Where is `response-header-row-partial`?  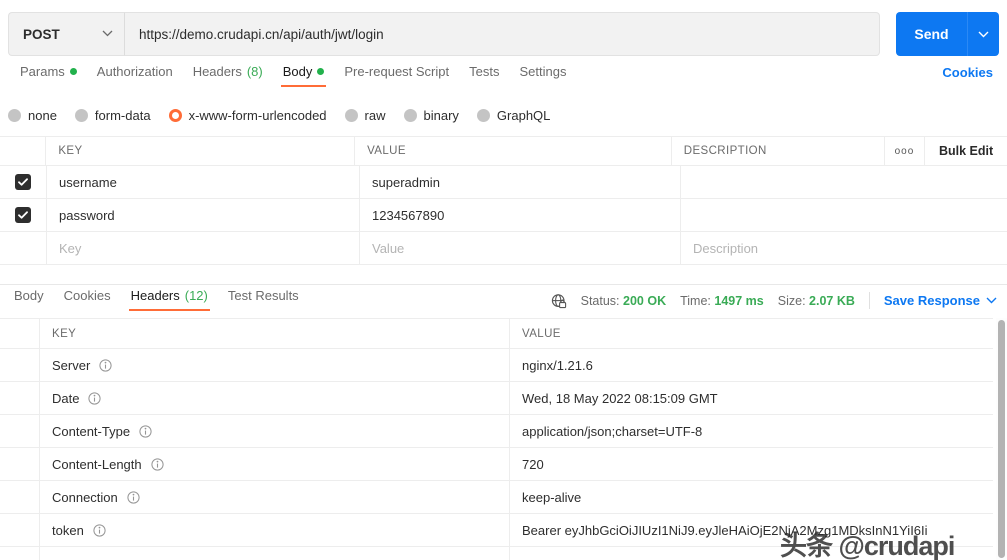
response-header-row-partial is located at coordinates (496, 553).